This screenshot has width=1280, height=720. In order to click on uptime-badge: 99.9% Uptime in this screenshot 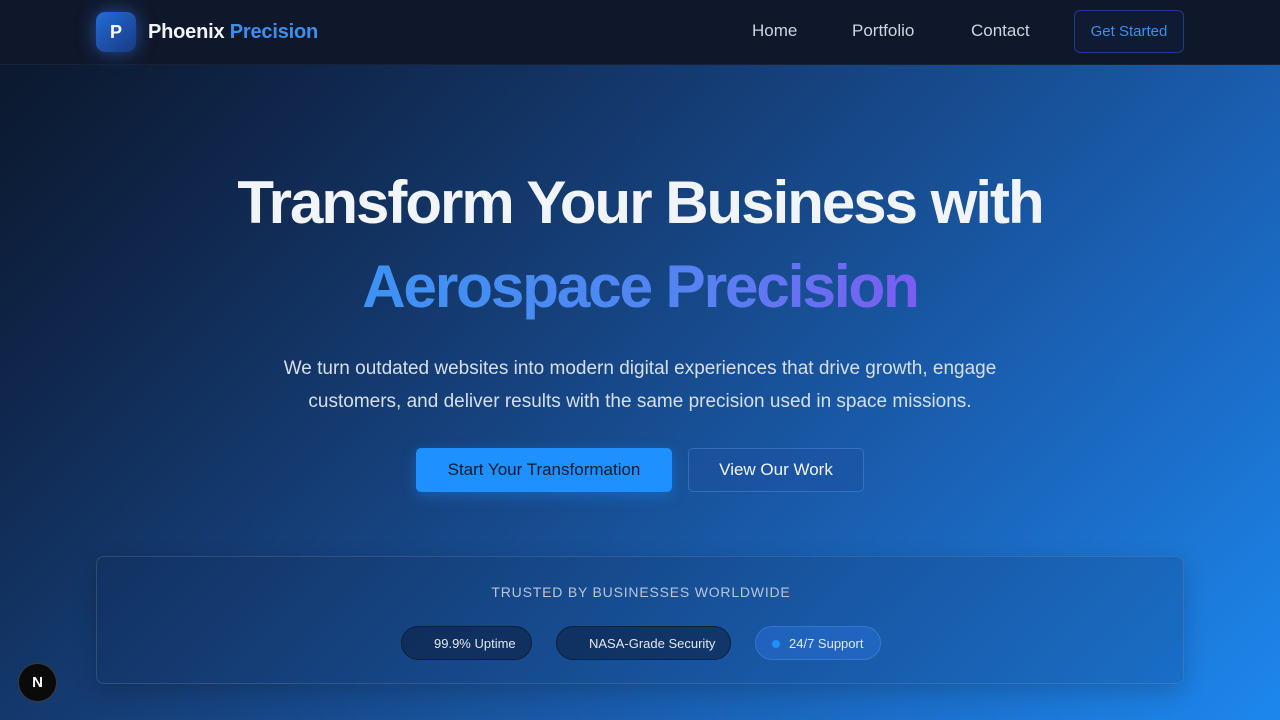, I will do `click(466, 643)`.